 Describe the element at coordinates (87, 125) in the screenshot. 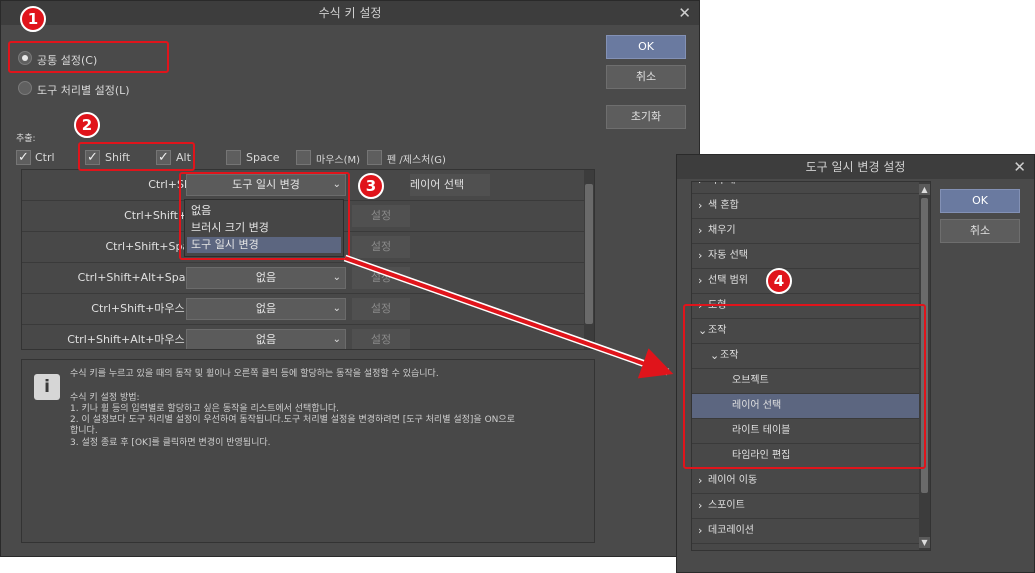

I see `step-badge-2: 2` at that location.